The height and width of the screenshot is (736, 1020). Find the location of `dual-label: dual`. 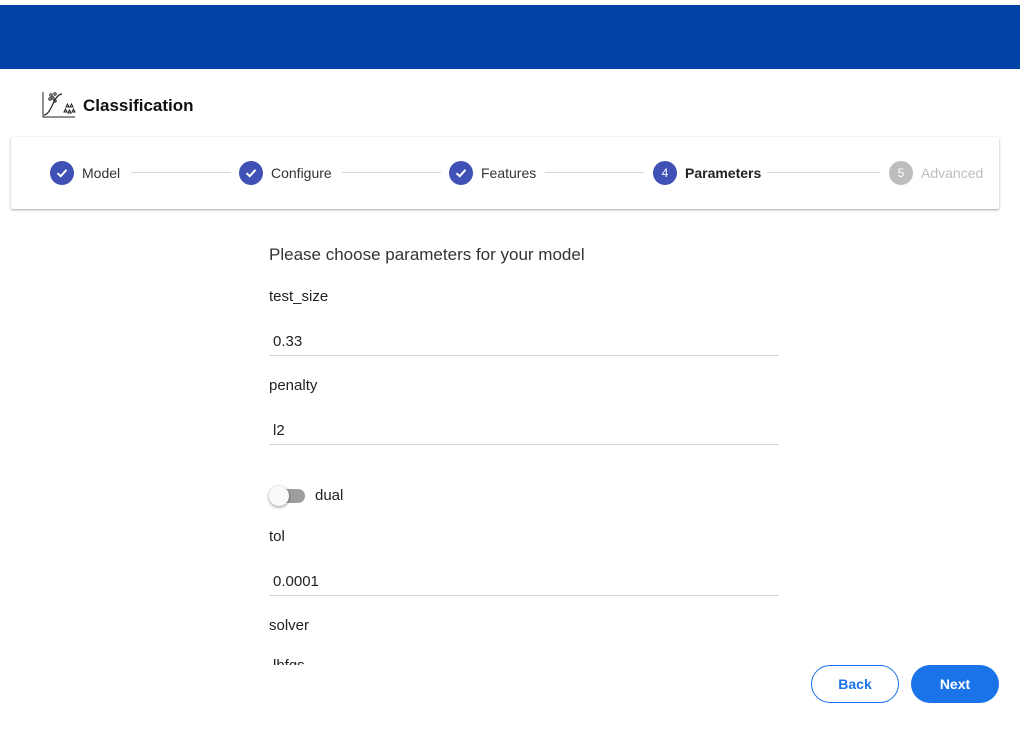

dual-label: dual is located at coordinates (329, 495).